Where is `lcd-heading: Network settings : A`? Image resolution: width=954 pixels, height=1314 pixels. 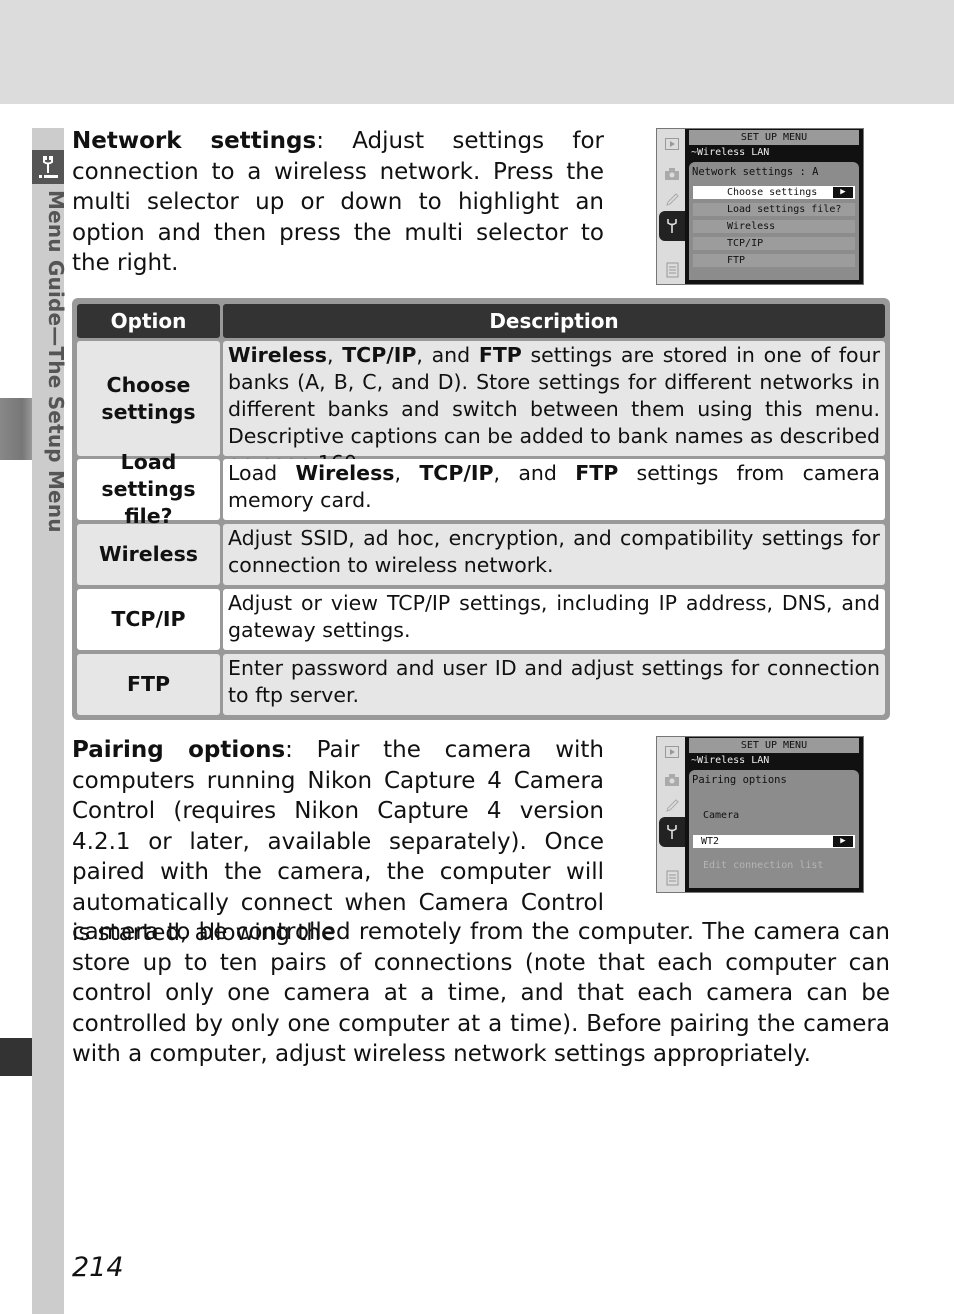
lcd-heading: Network settings : A is located at coordinates (755, 172).